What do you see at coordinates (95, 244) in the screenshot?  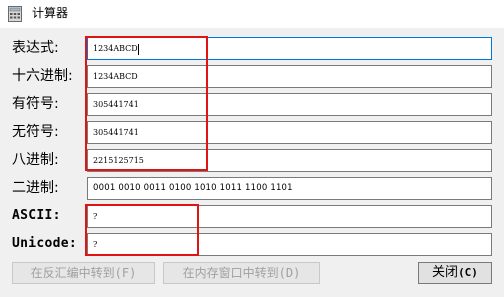 I see `unicode-value: ?` at bounding box center [95, 244].